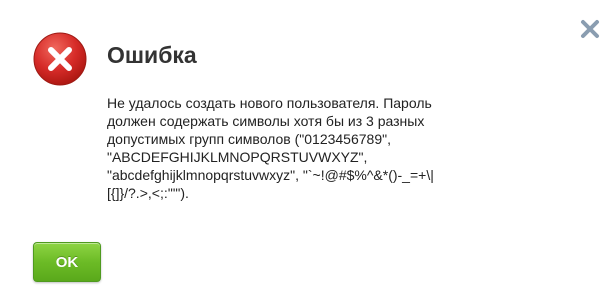  I want to click on close-icon, so click(590, 29).